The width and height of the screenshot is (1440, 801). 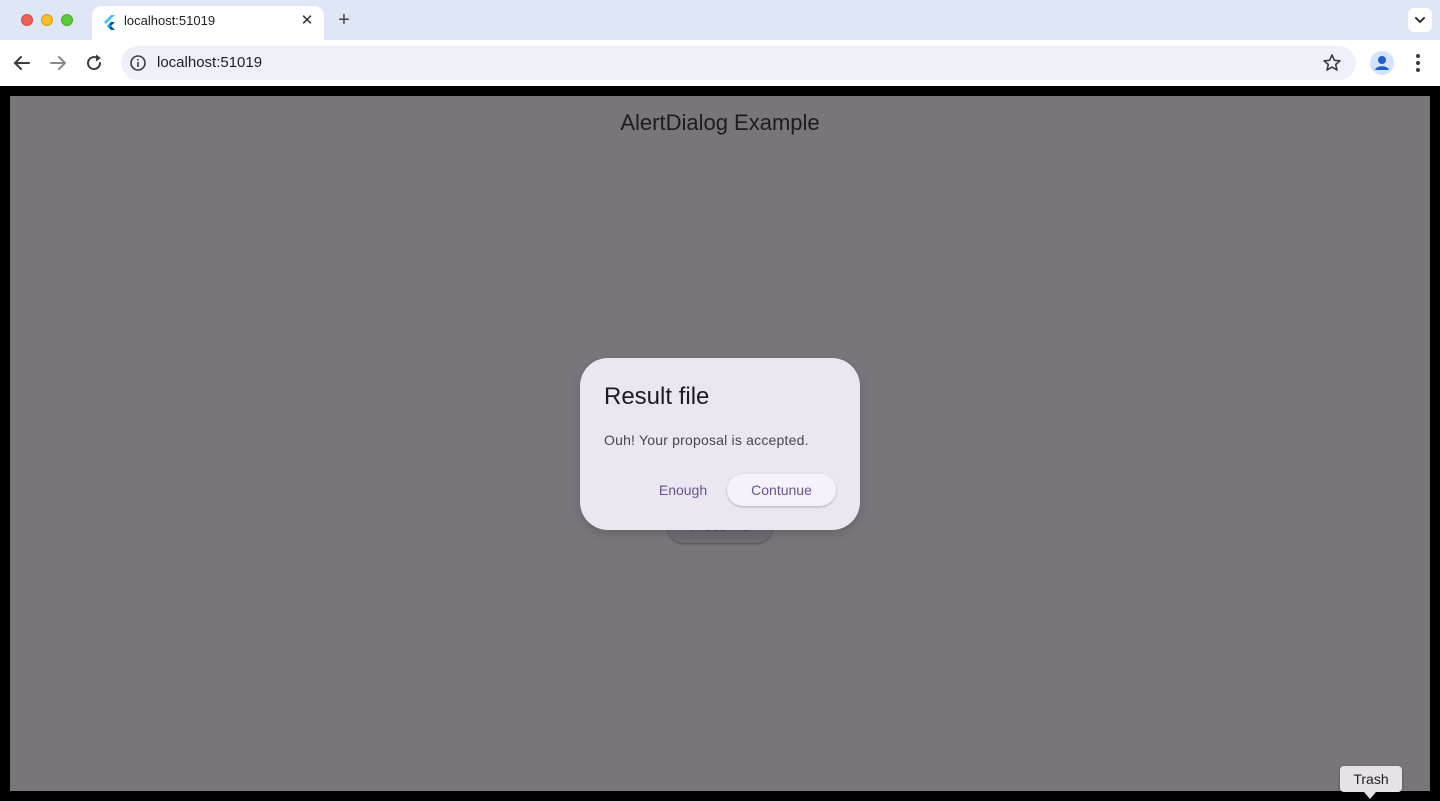 I want to click on back-arrow-icon, so click(x=22, y=63).